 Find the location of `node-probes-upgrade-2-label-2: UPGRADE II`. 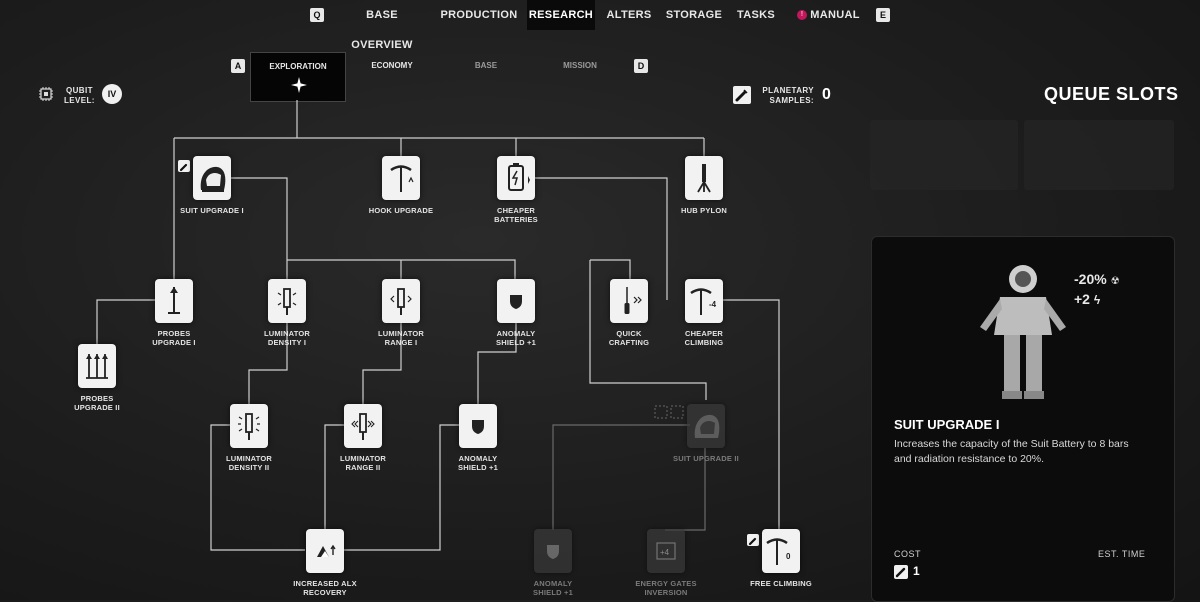

node-probes-upgrade-2-label-2: UPGRADE II is located at coordinates (97, 407).